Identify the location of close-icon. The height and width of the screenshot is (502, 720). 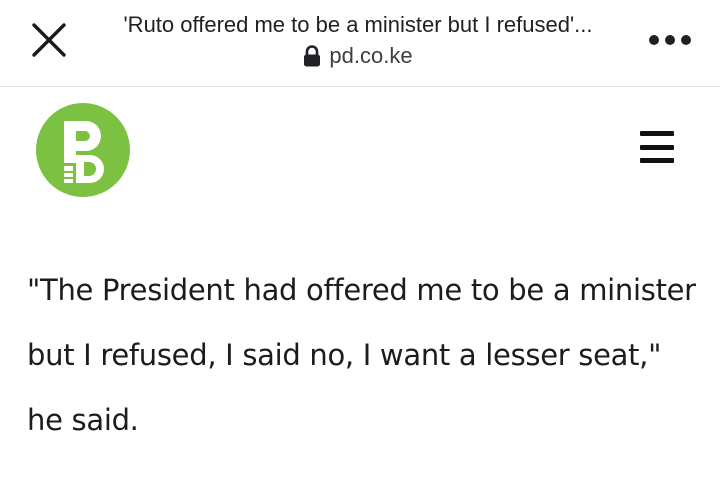
(49, 40).